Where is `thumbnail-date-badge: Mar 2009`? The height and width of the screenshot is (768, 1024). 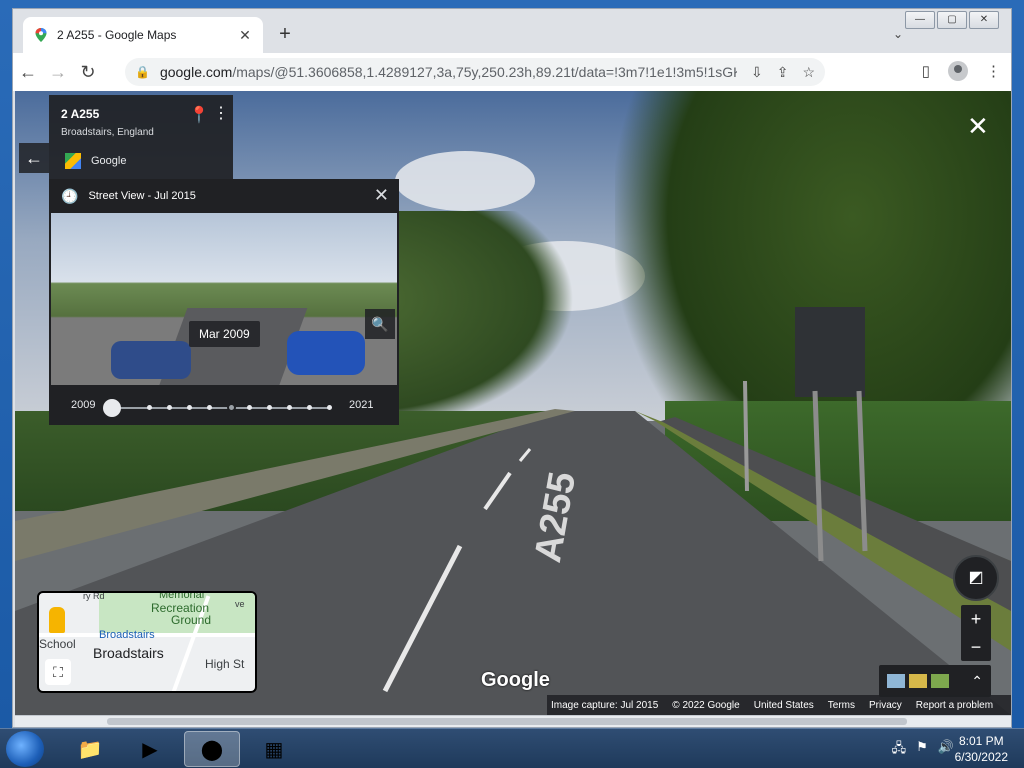 thumbnail-date-badge: Mar 2009 is located at coordinates (224, 334).